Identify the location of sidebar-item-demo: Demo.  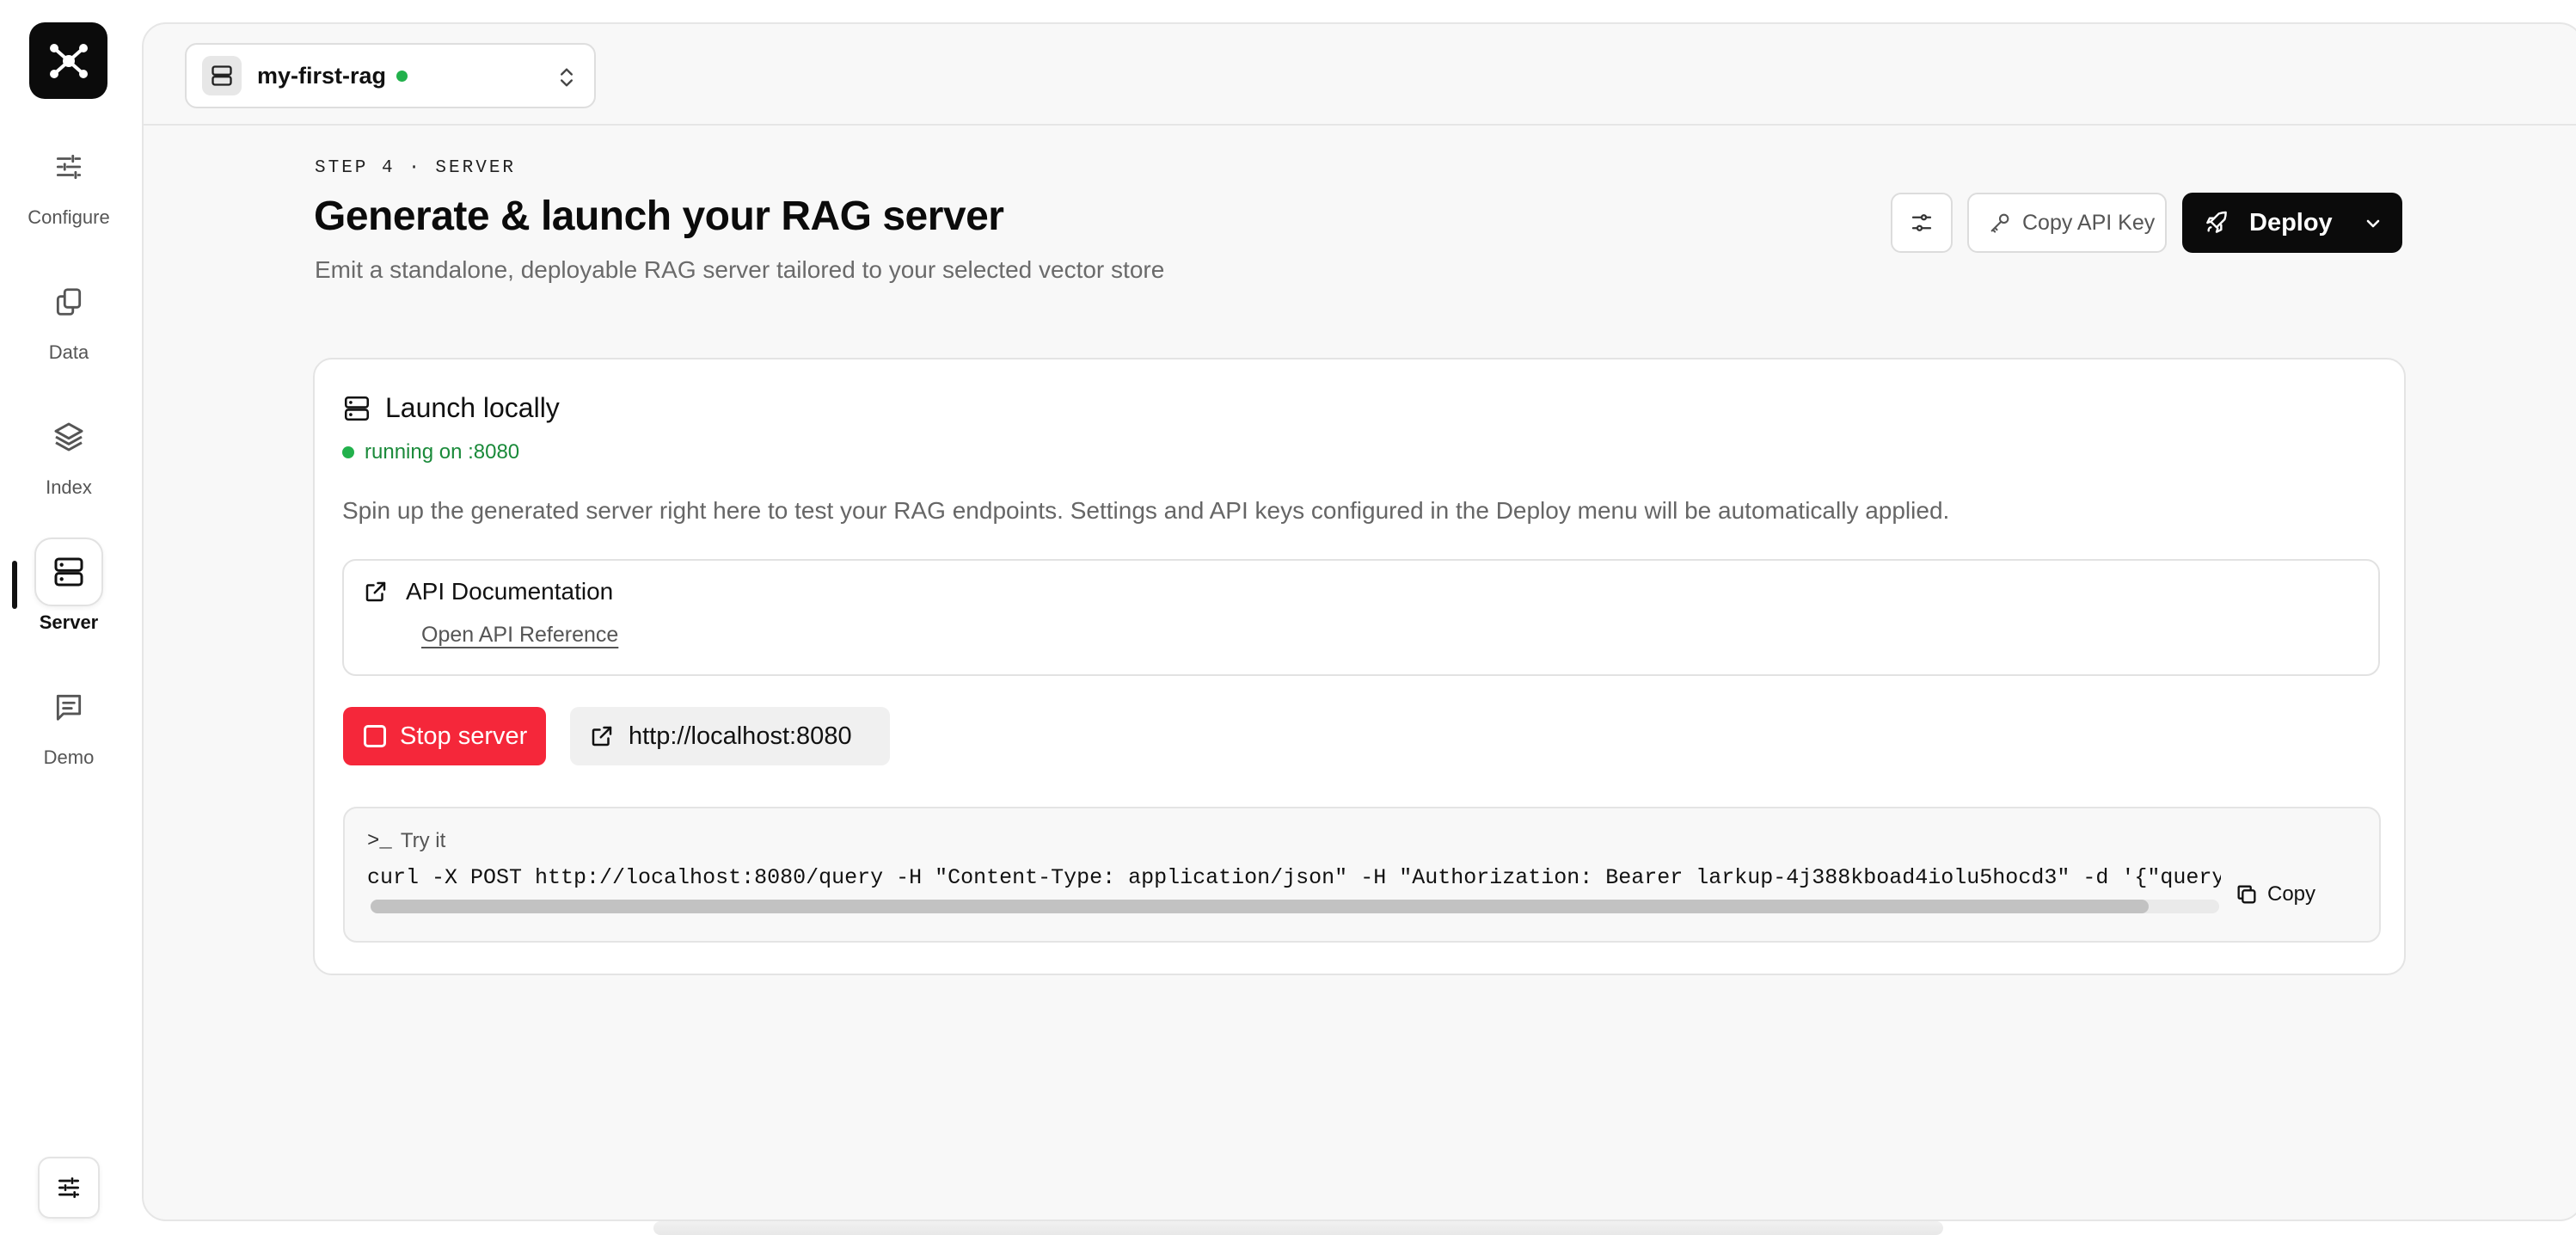
(69, 724).